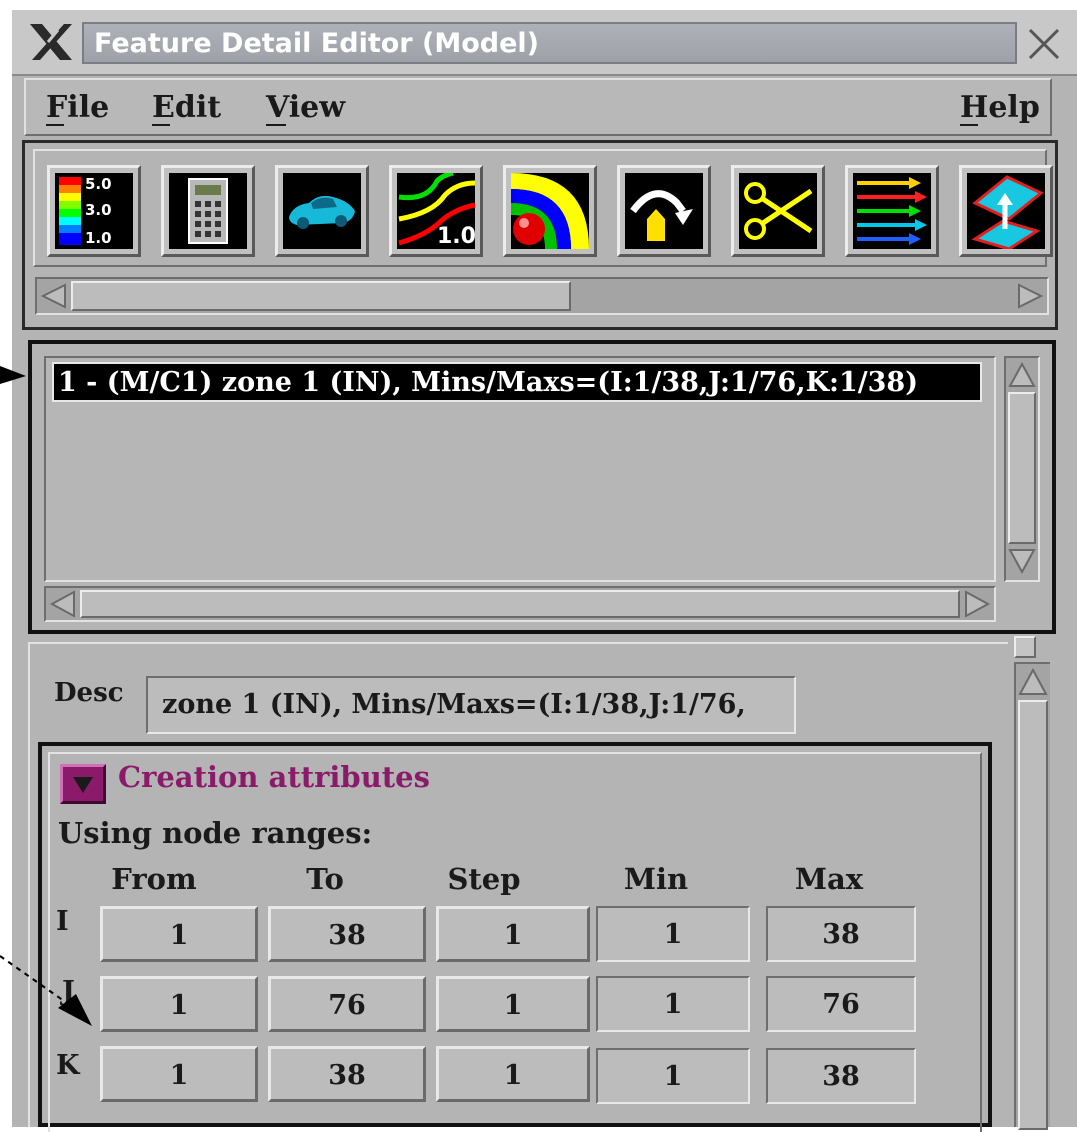 The width and height of the screenshot is (1077, 1132). I want to click on window-title: Feature Detail Editor (Model), so click(549, 43).